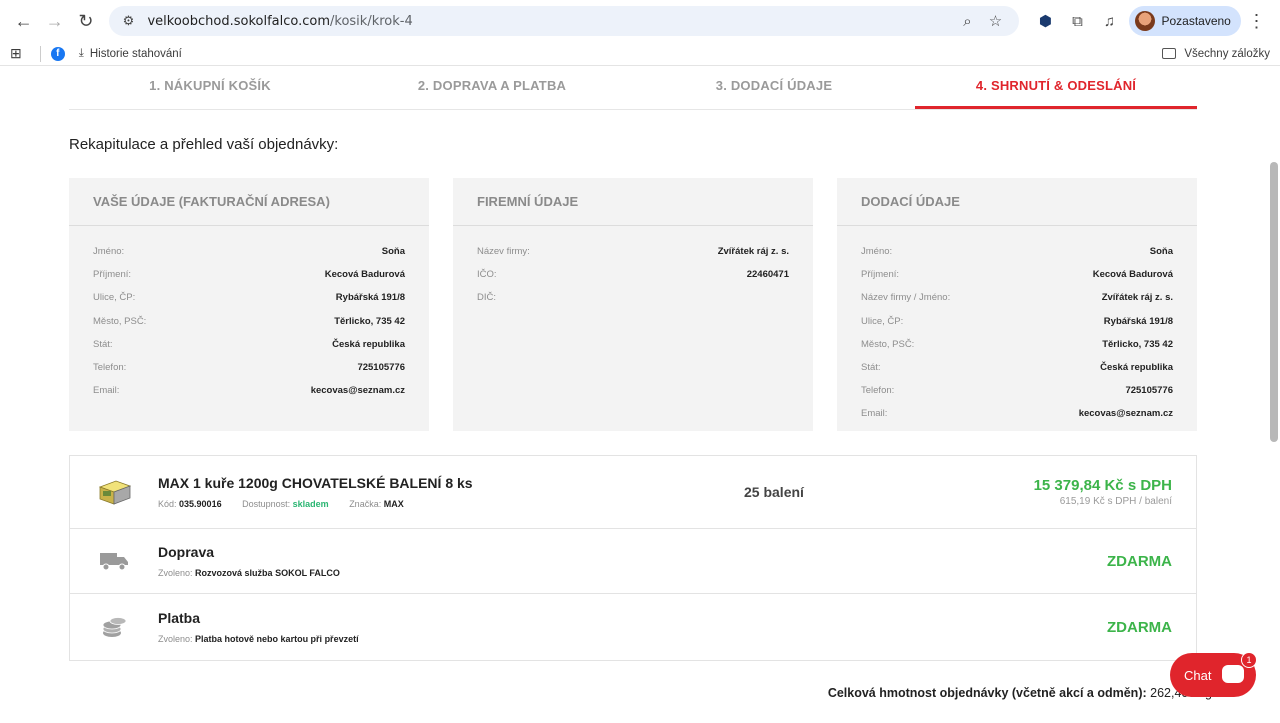 This screenshot has height=723, width=1280. What do you see at coordinates (114, 627) in the screenshot?
I see `coins-icon` at bounding box center [114, 627].